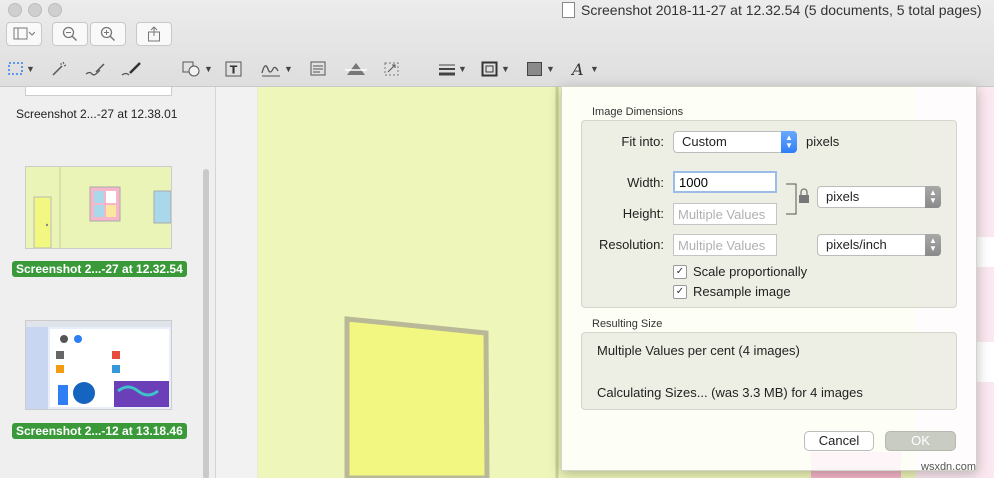 Image resolution: width=994 pixels, height=478 pixels. Describe the element at coordinates (645, 182) in the screenshot. I see `width-label: Width:` at that location.